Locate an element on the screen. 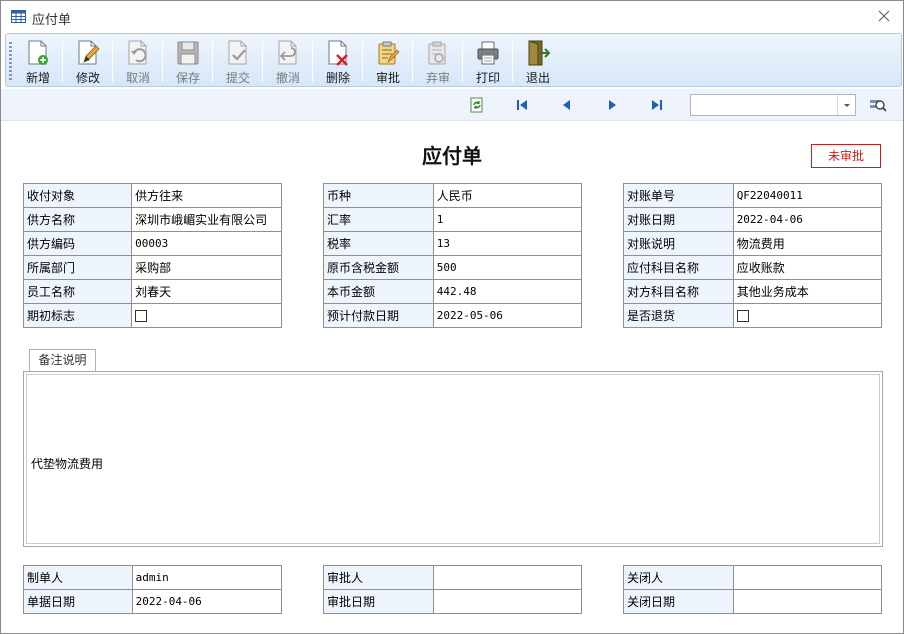  approval-status-badge: 未审批 is located at coordinates (846, 156).